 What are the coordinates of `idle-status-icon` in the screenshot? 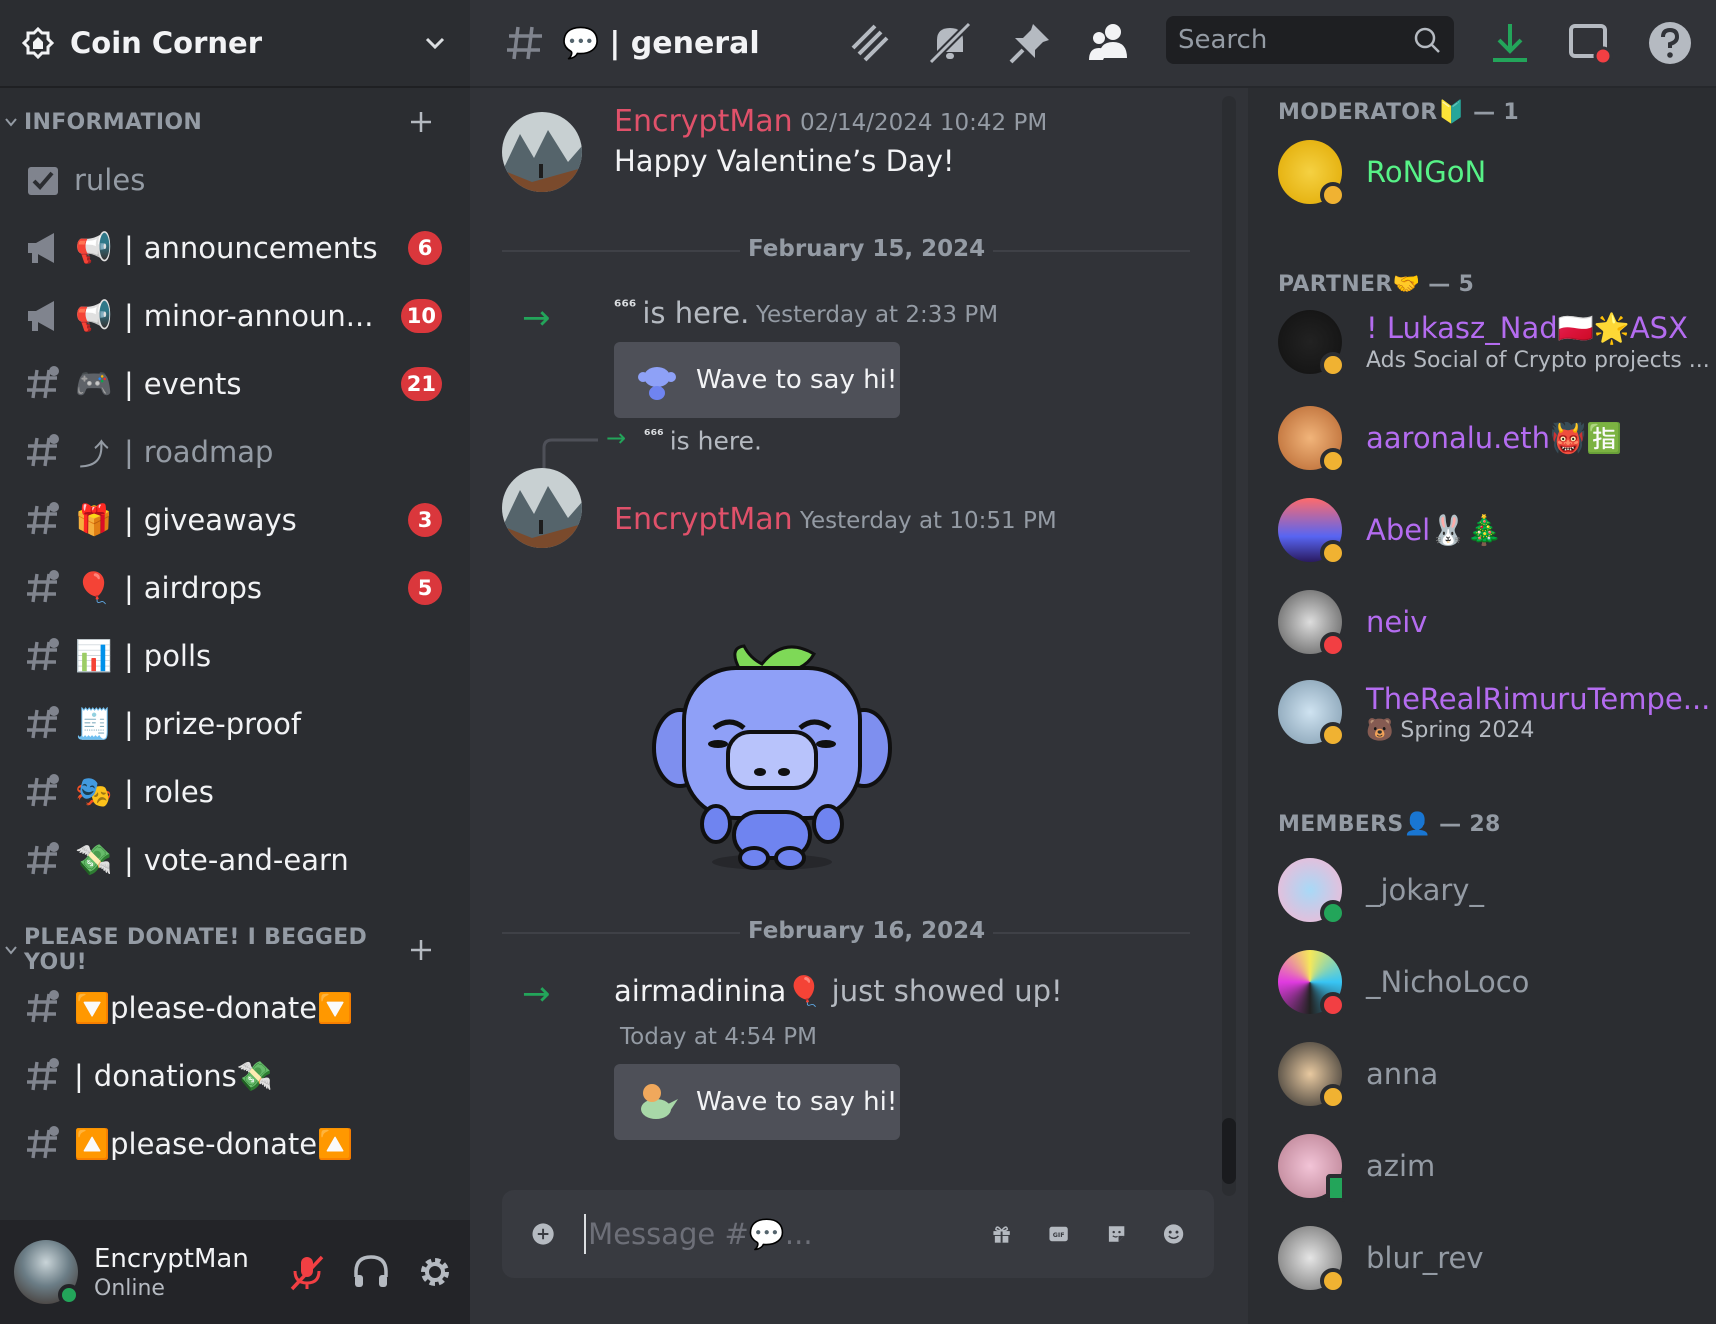 It's located at (1333, 553).